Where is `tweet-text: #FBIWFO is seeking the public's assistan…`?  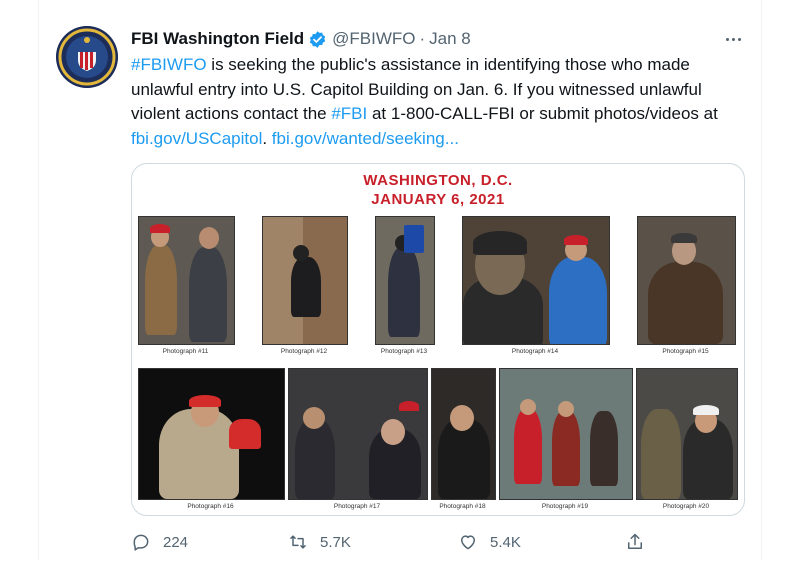
tweet-text: #FBIWFO is seeking the public's assistan… is located at coordinates (436, 102).